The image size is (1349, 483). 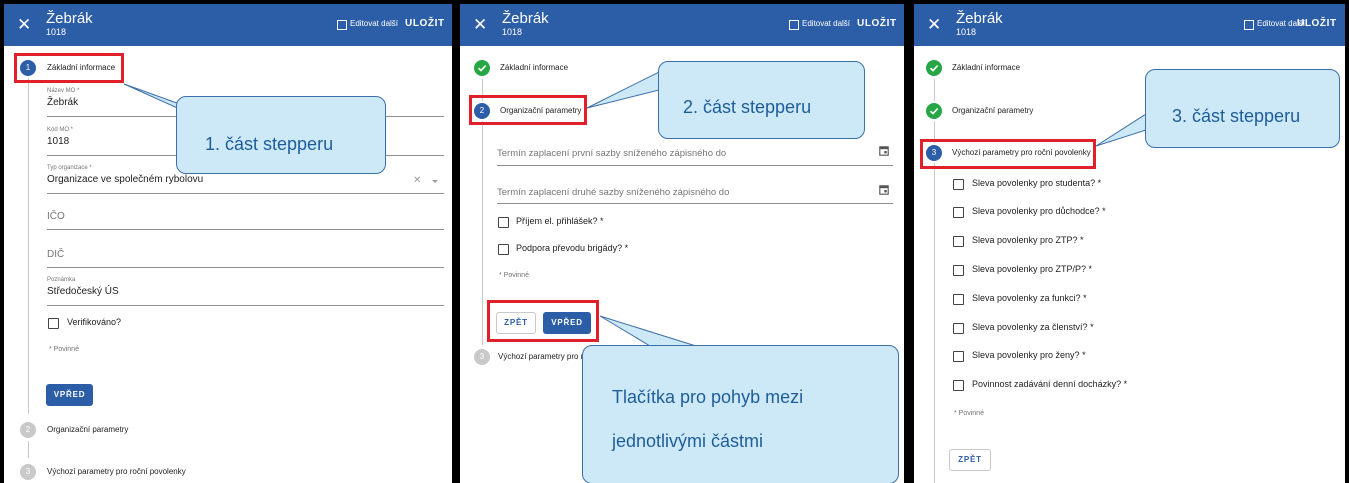 What do you see at coordinates (116, 472) in the screenshot?
I see `step-3-label: Výchozí parametry pro roční povolenky` at bounding box center [116, 472].